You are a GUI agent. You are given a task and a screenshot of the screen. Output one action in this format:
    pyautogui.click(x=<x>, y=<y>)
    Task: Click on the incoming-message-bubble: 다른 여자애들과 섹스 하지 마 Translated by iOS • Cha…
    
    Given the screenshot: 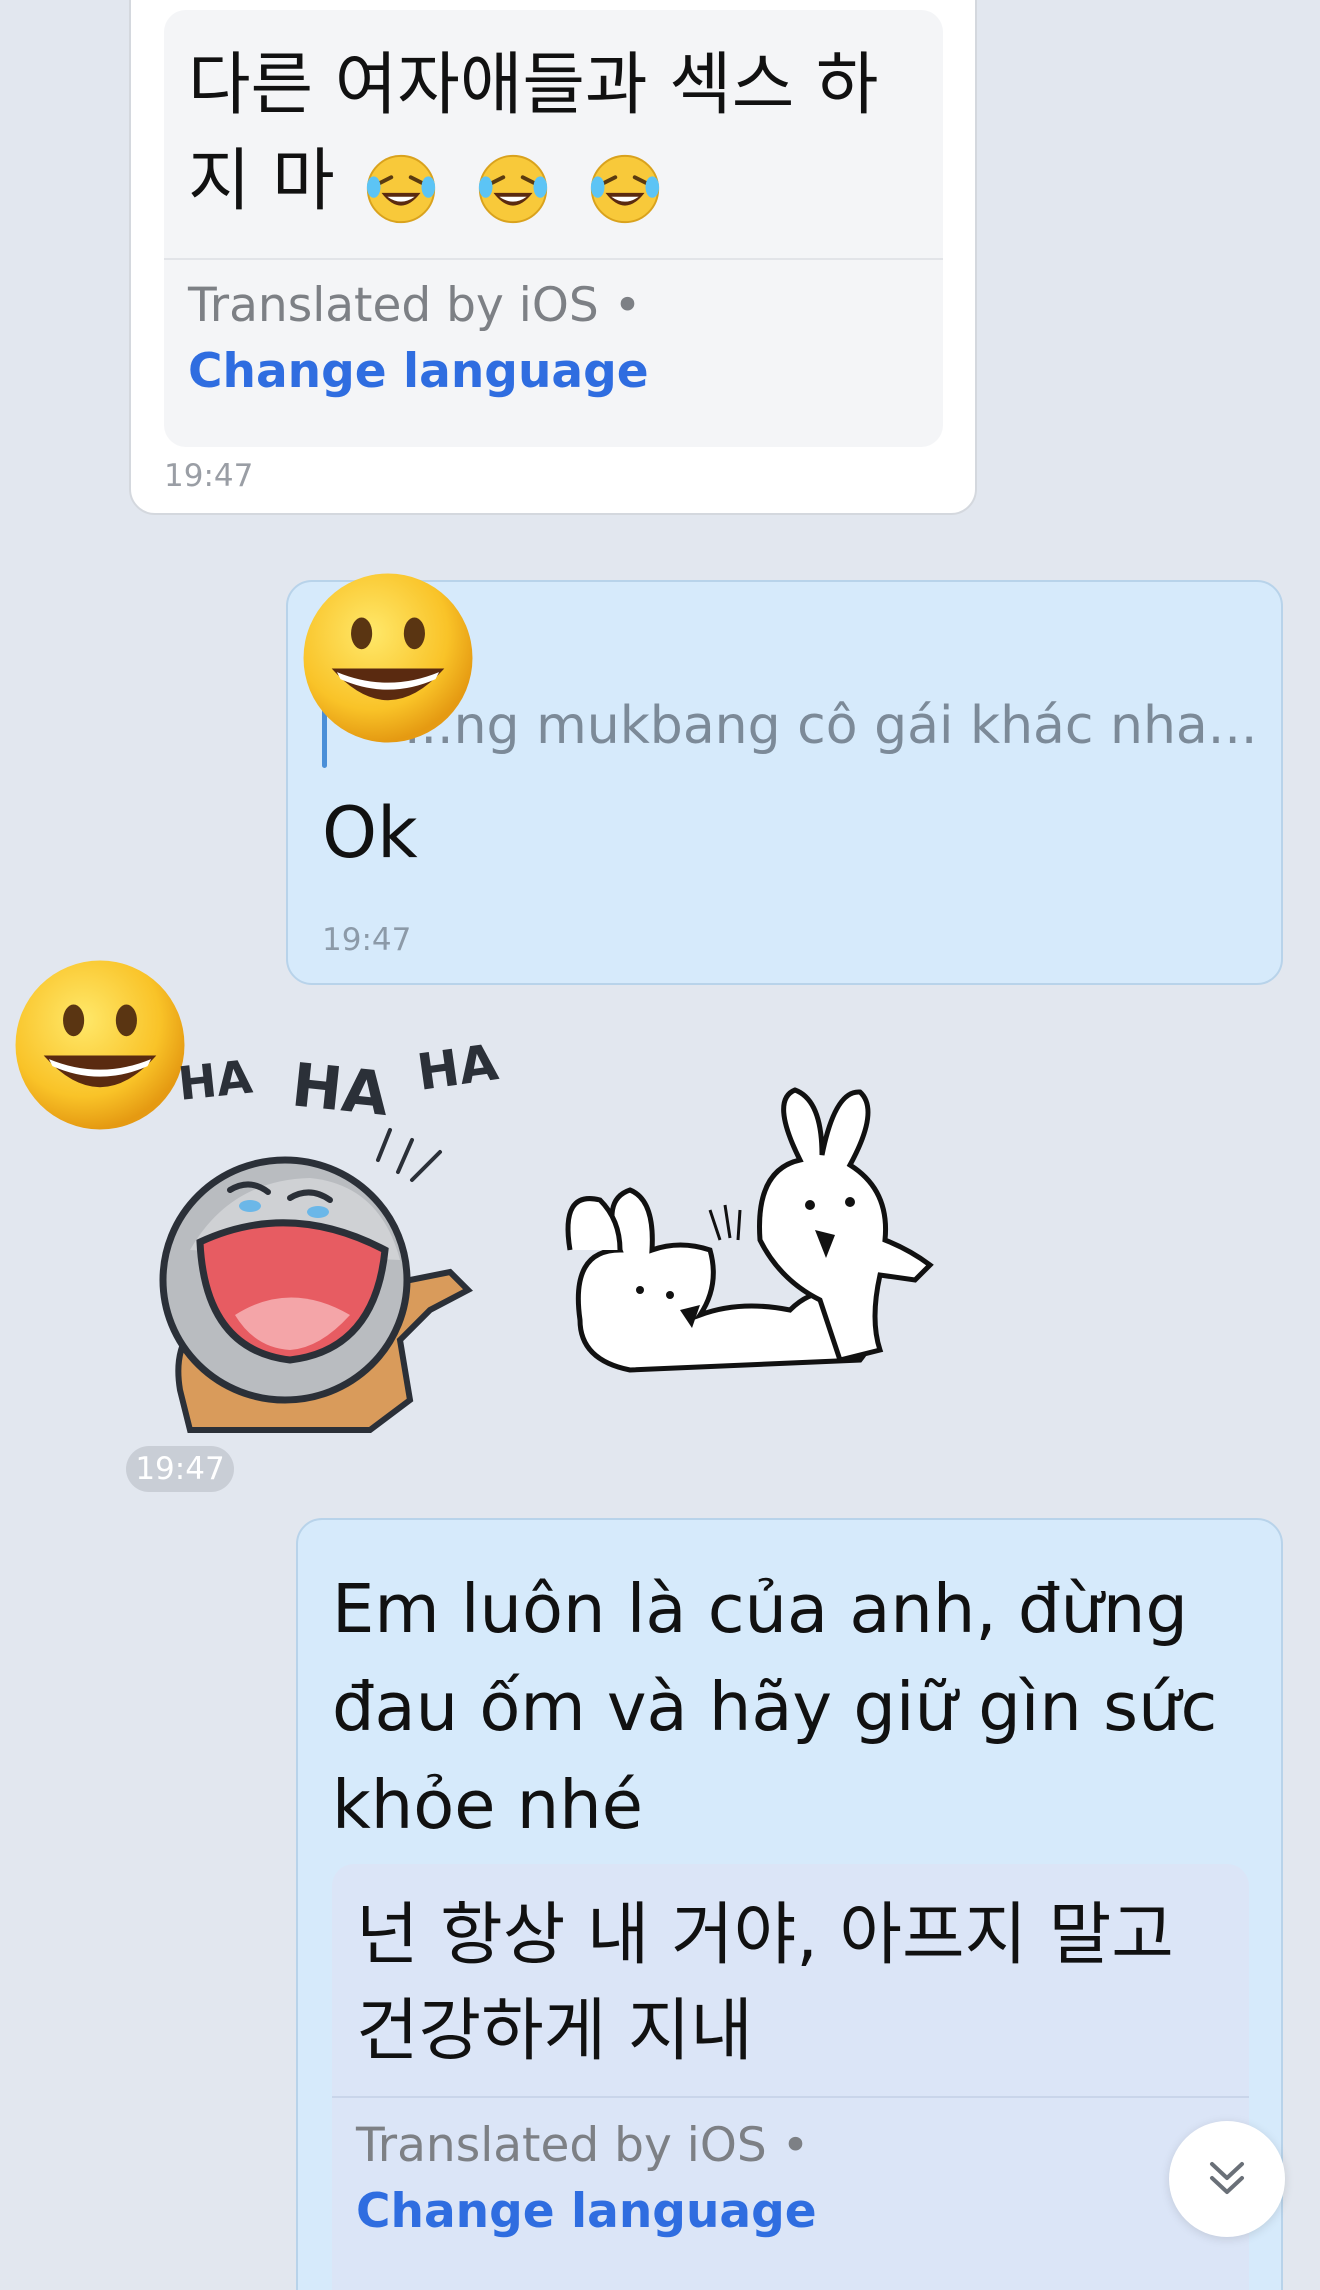 What is the action you would take?
    pyautogui.click(x=553, y=257)
    